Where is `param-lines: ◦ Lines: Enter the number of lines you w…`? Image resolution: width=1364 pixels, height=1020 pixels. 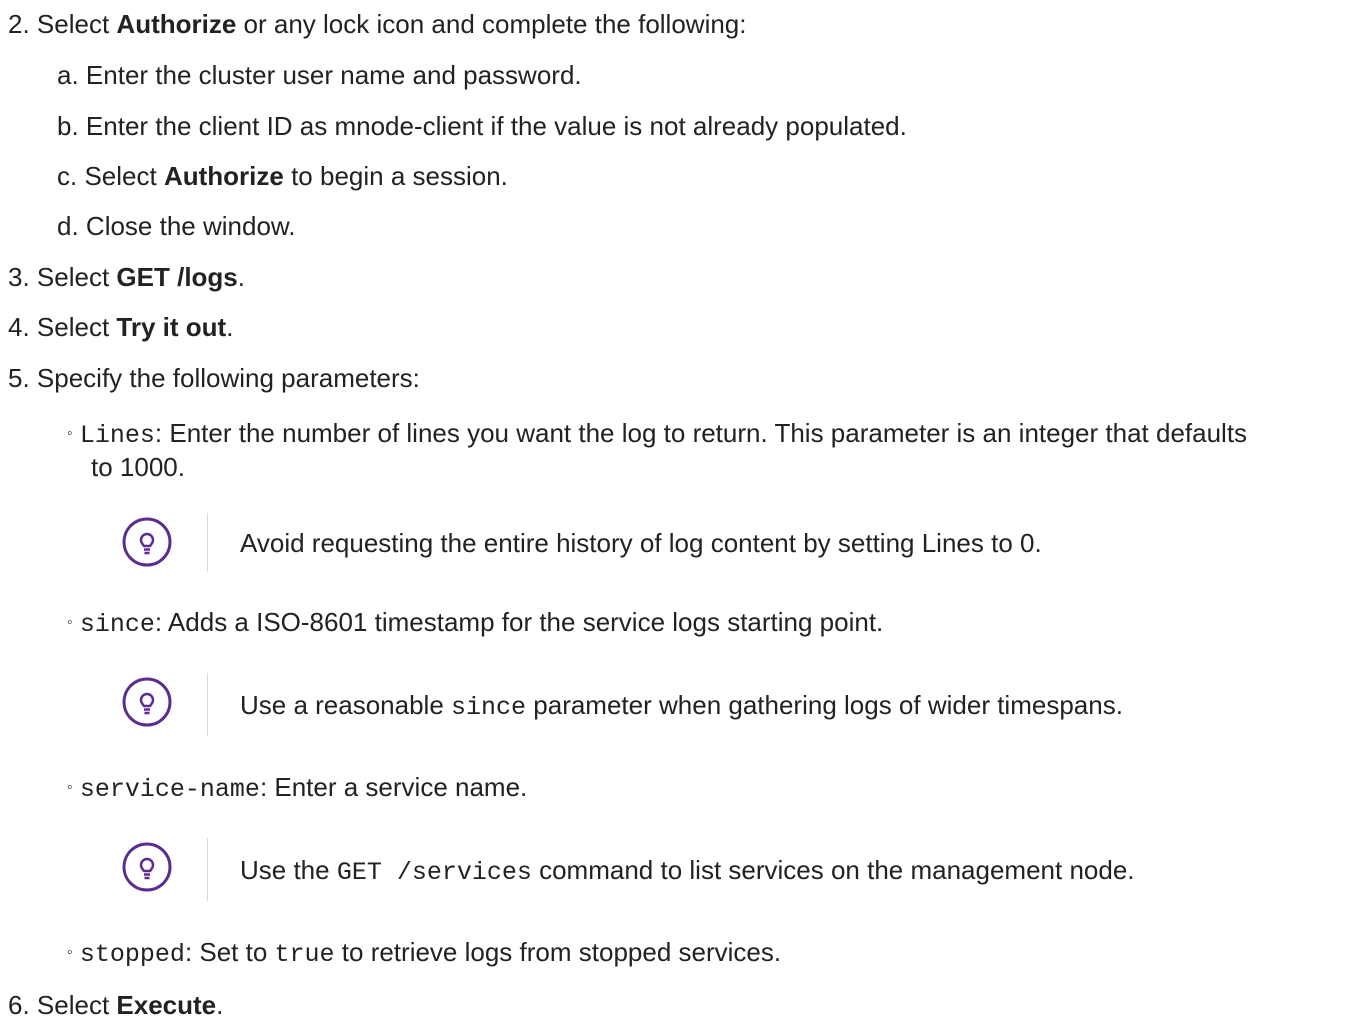
param-lines: ◦ Lines: Enter the number of lines you w… is located at coordinates (657, 435).